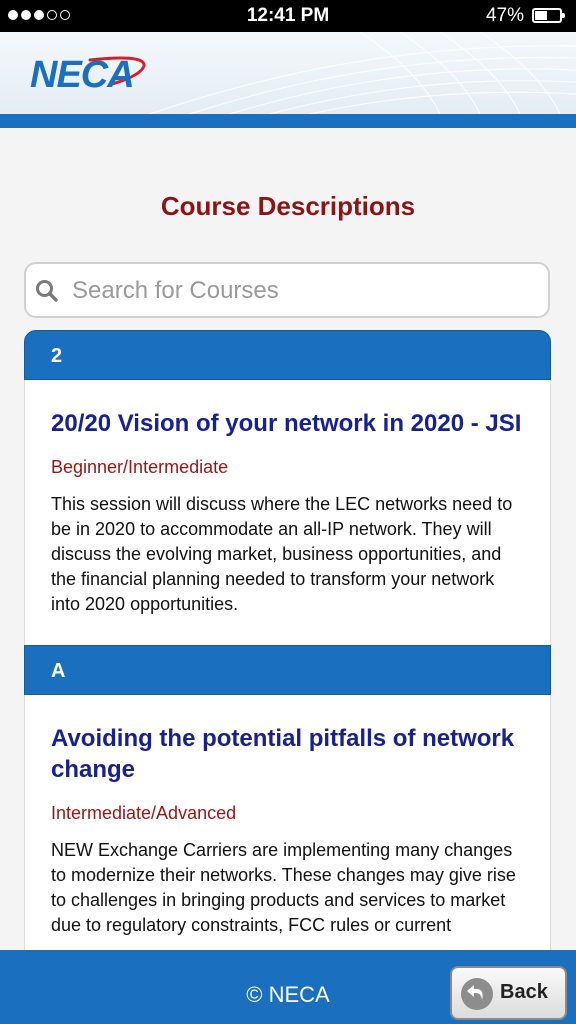  I want to click on back-button-label: Back, so click(524, 992).